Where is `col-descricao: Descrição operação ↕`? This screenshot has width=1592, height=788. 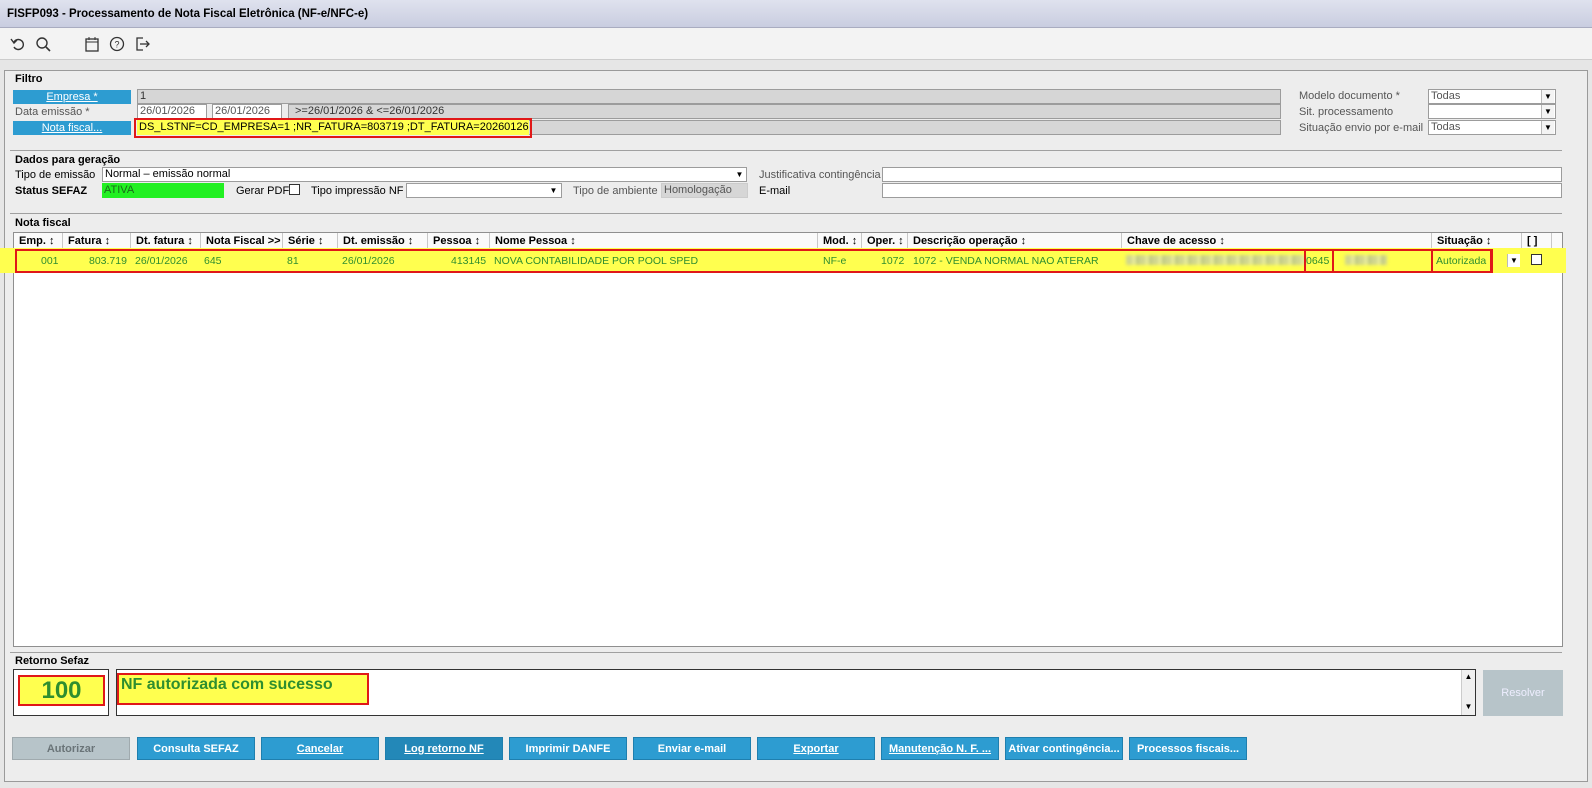 col-descricao: Descrição operação ↕ is located at coordinates (1015, 241).